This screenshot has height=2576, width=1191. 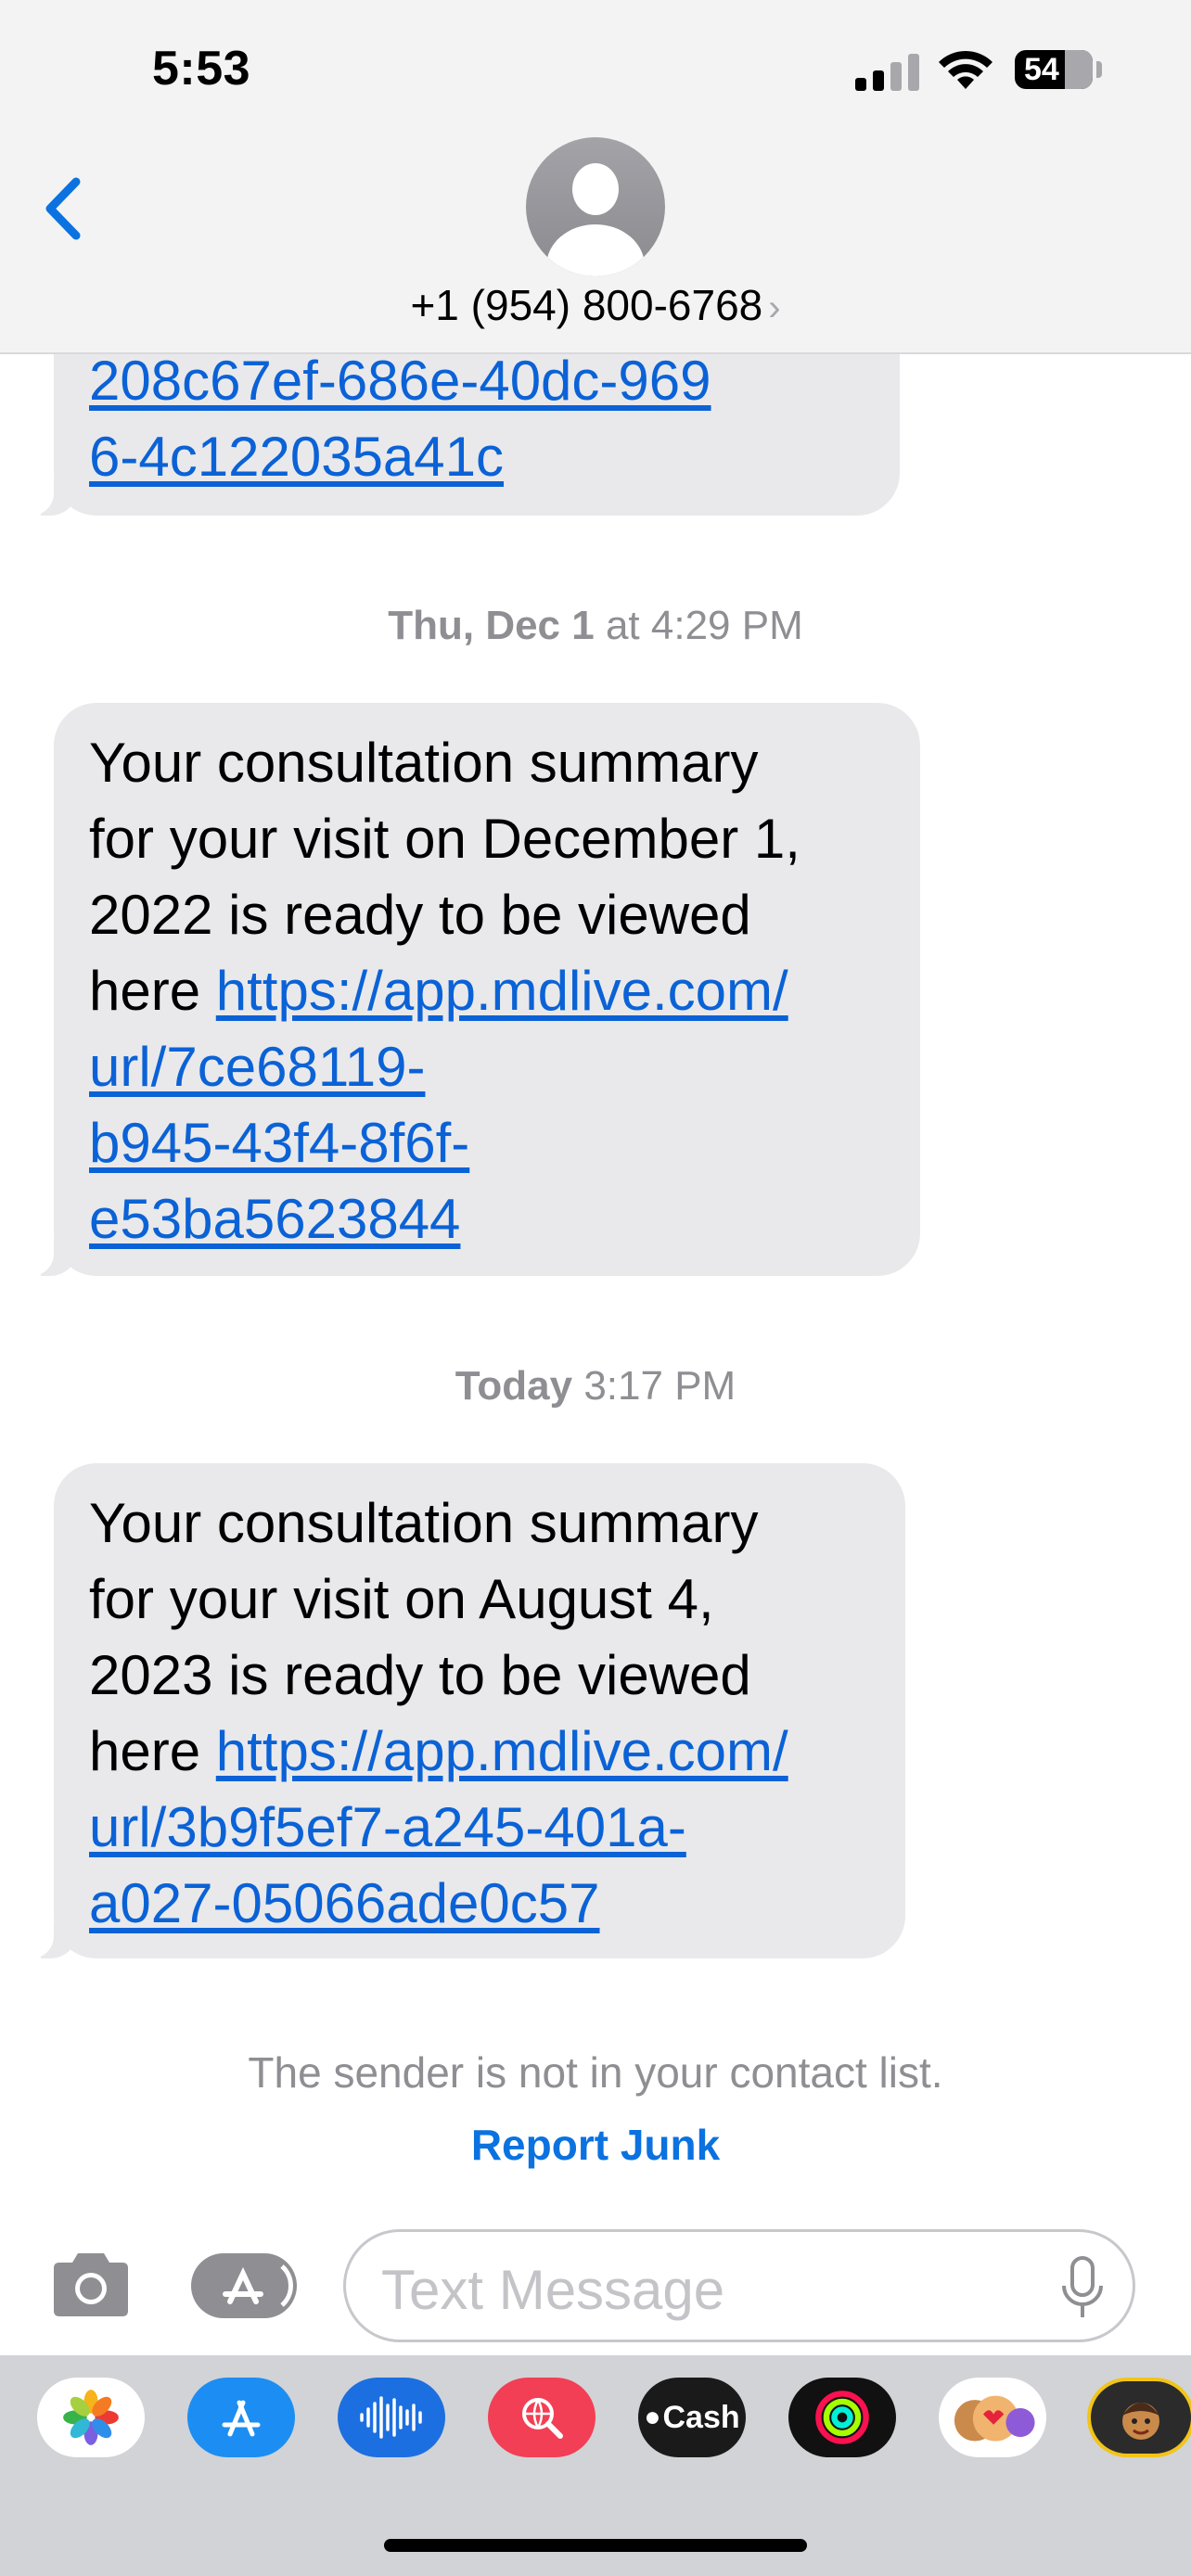 What do you see at coordinates (258, 2285) in the screenshot?
I see `app-store-glyph-icon` at bounding box center [258, 2285].